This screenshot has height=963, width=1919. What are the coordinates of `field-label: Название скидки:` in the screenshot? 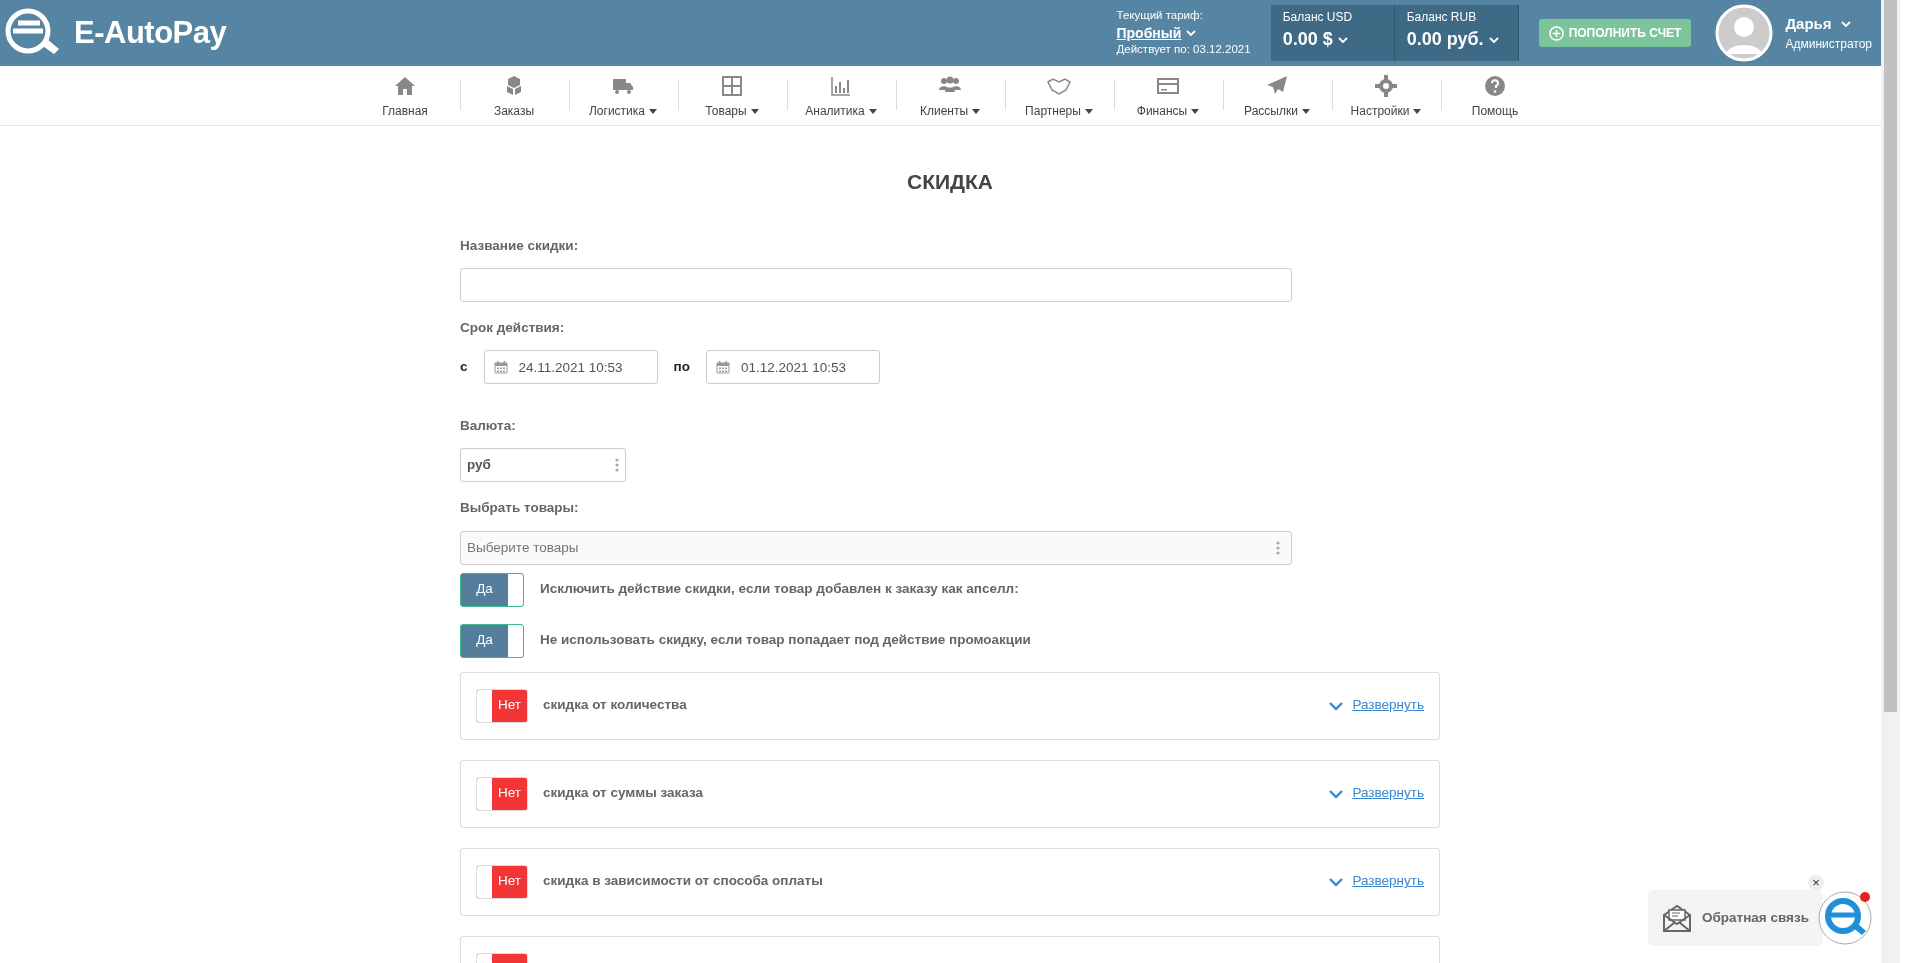 It's located at (519, 245).